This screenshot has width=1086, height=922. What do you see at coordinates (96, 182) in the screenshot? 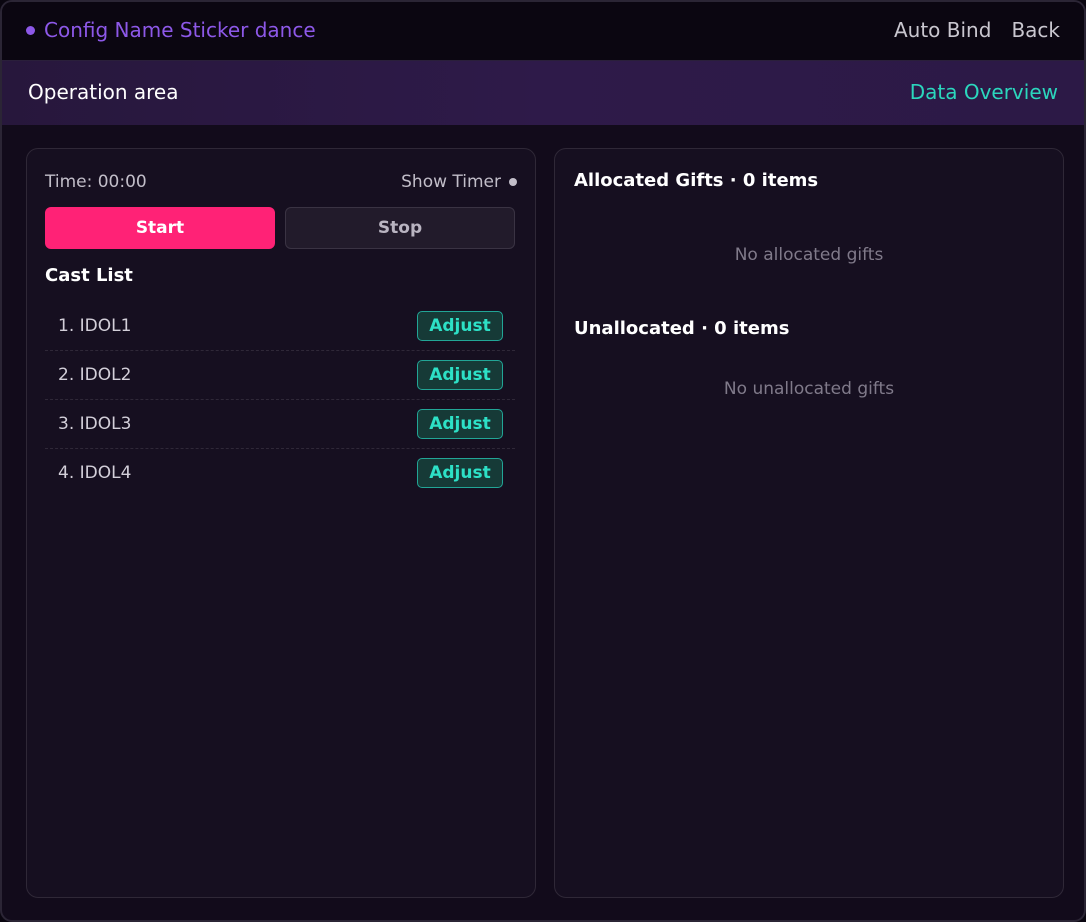
I see `timer-readout: Time: 00:00` at bounding box center [96, 182].